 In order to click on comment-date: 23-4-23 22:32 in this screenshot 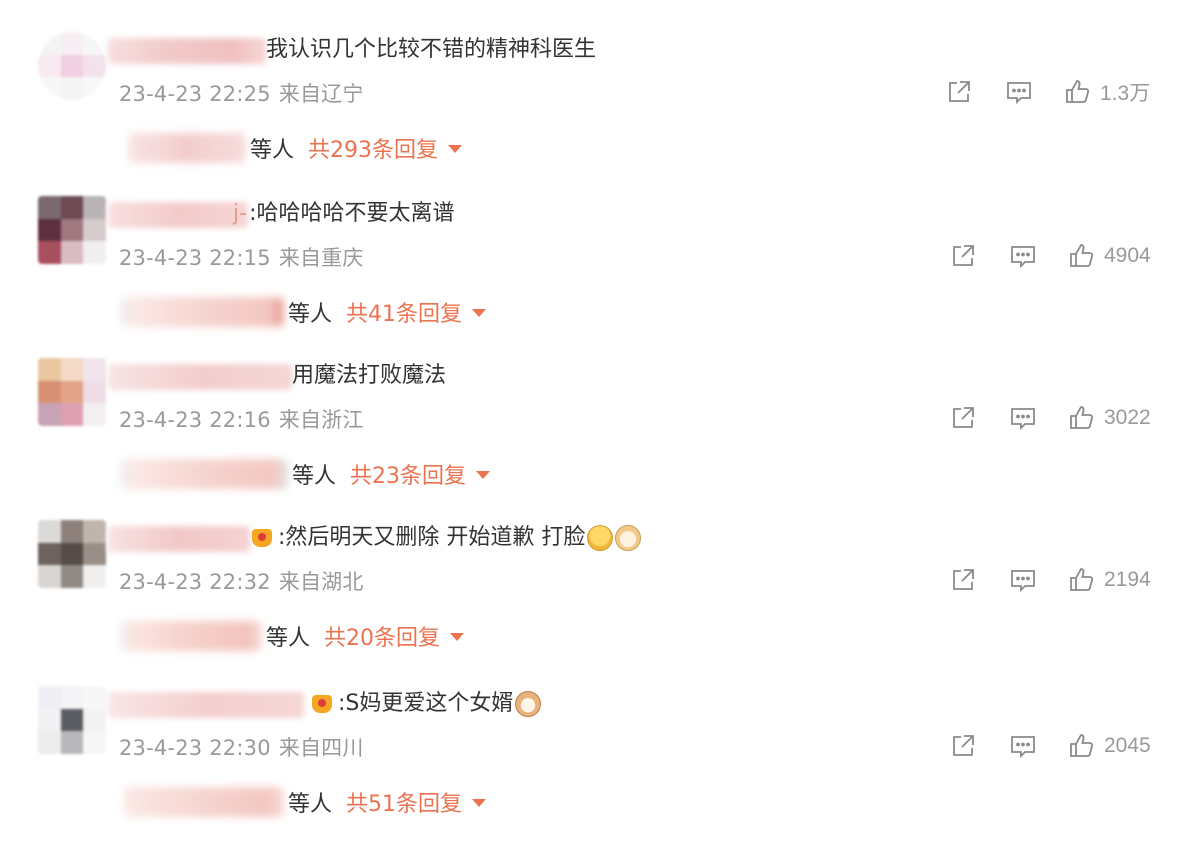, I will do `click(195, 582)`.